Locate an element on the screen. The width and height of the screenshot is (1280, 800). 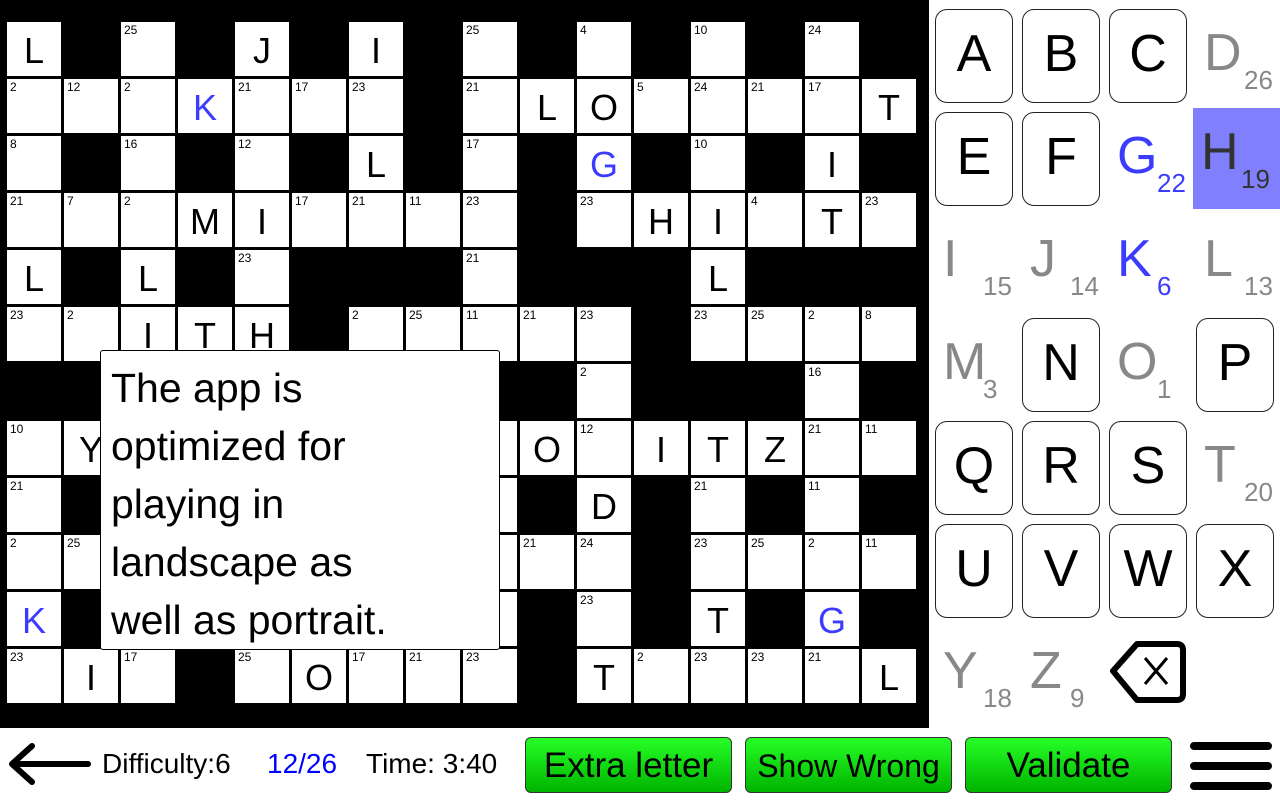
back-button is located at coordinates (49, 764).